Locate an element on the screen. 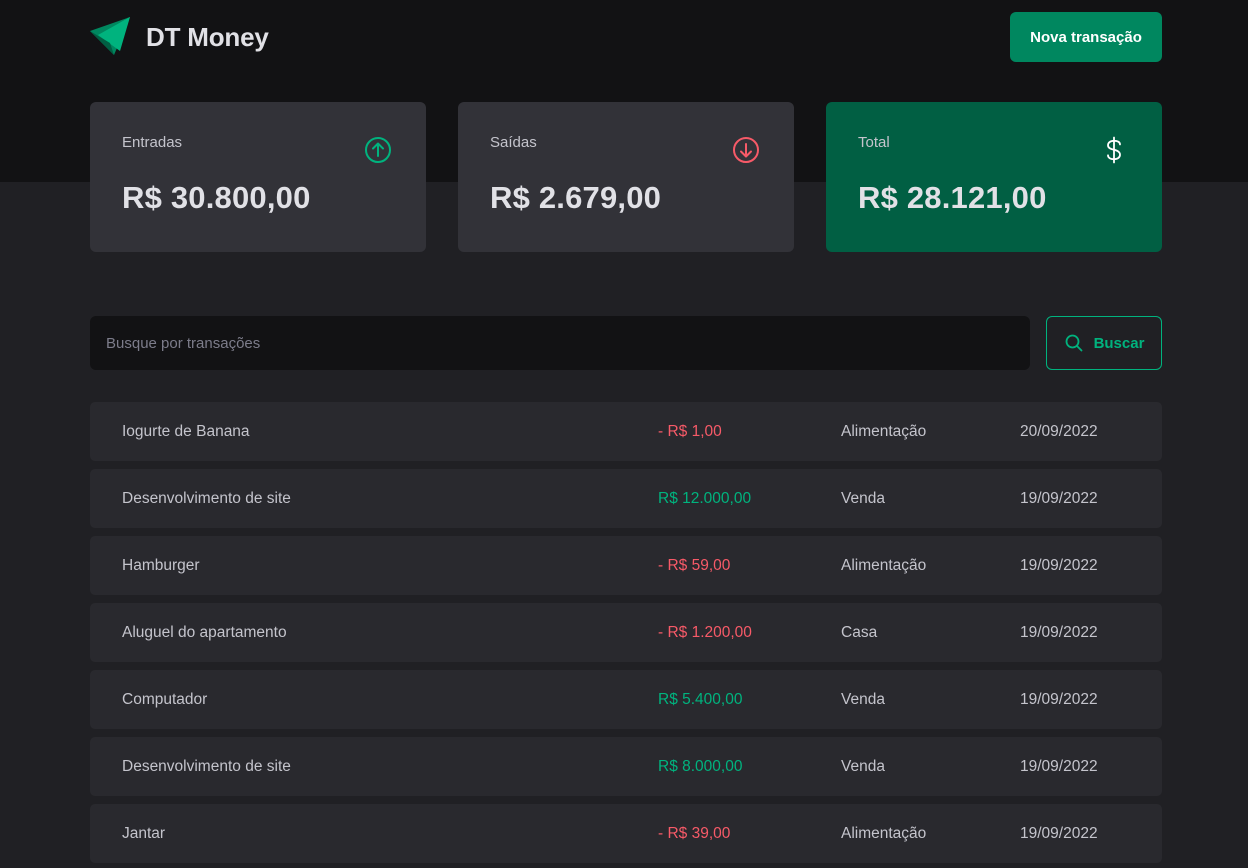 Image resolution: width=1248 pixels, height=868 pixels. transaction-price: - R$ 39,00 is located at coordinates (694, 833).